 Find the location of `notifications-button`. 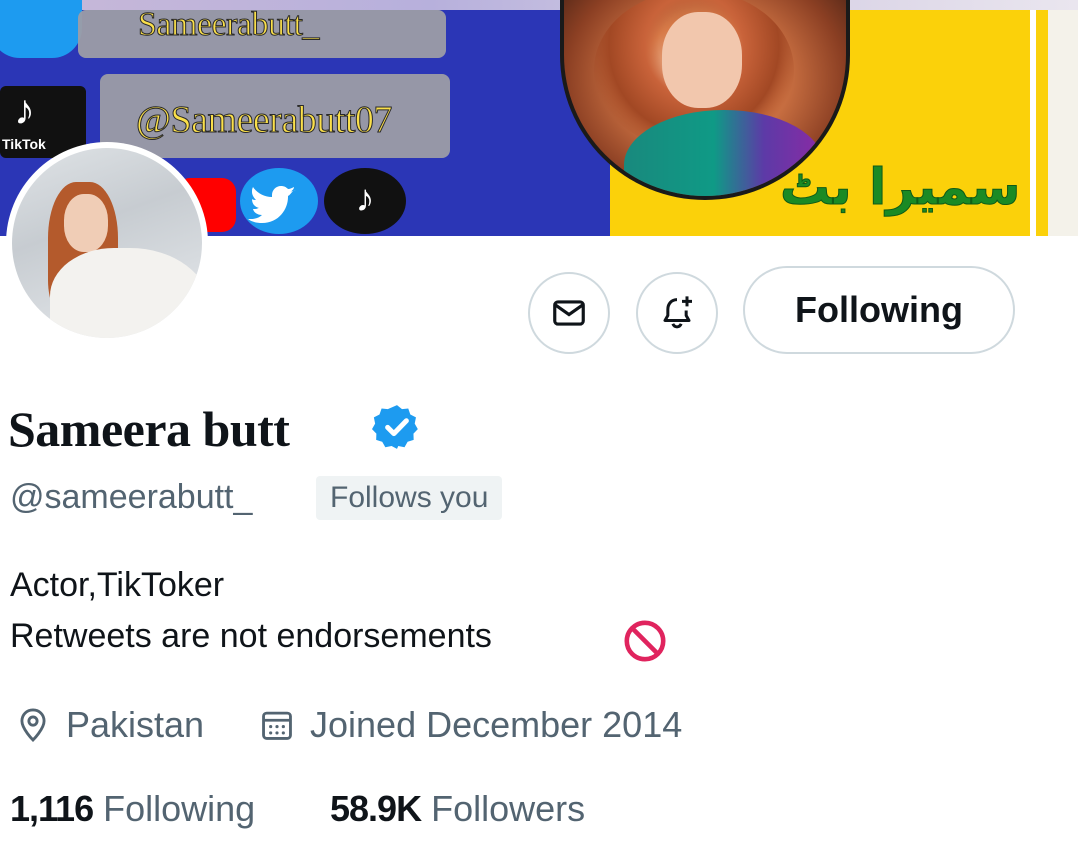

notifications-button is located at coordinates (677, 313).